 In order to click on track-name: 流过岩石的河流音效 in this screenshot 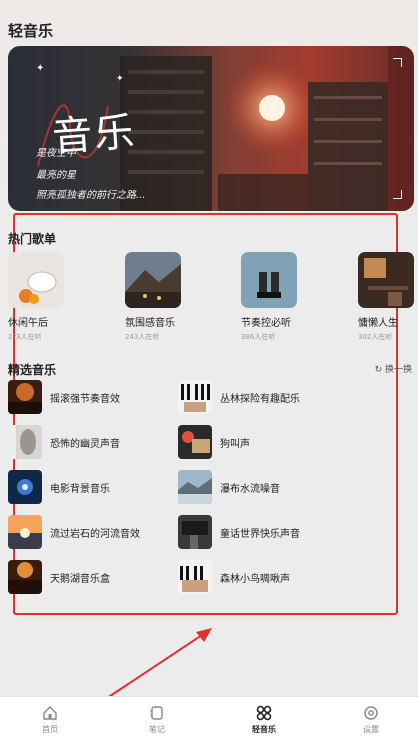, I will do `click(95, 534)`.